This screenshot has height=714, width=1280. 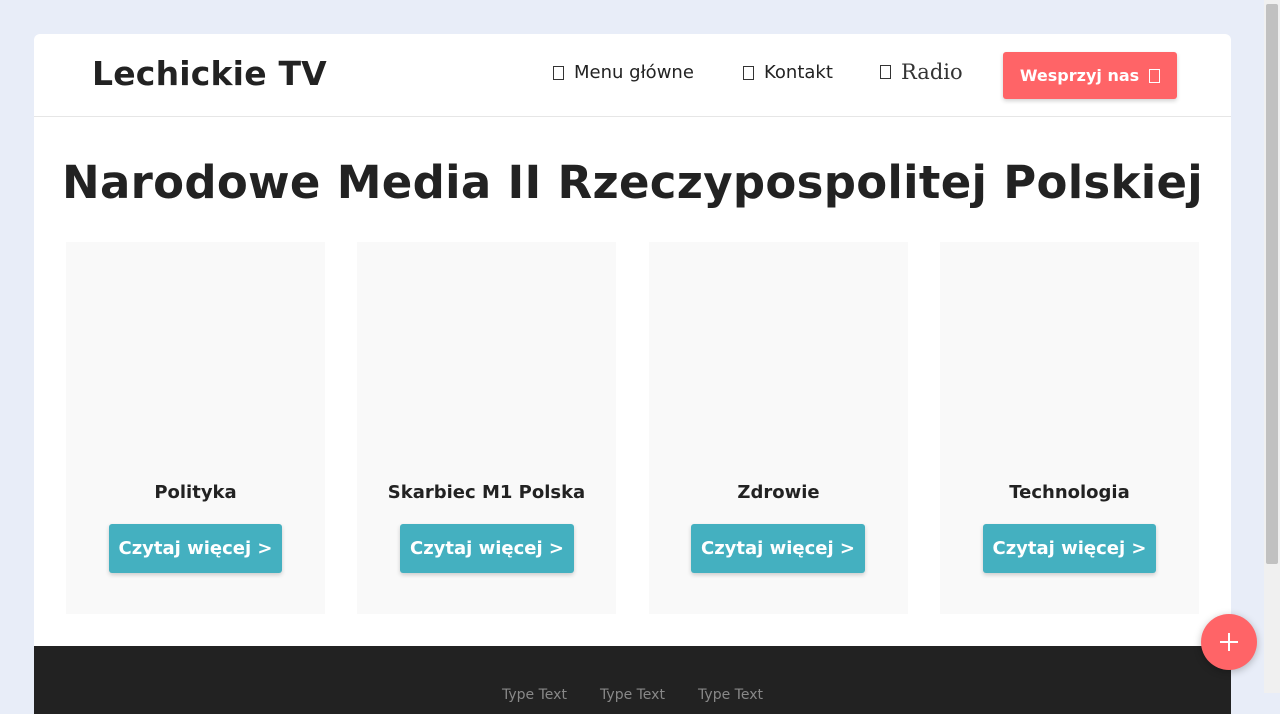 I want to click on category-card: Zdrowie Czytaj więcej >, so click(x=778, y=428).